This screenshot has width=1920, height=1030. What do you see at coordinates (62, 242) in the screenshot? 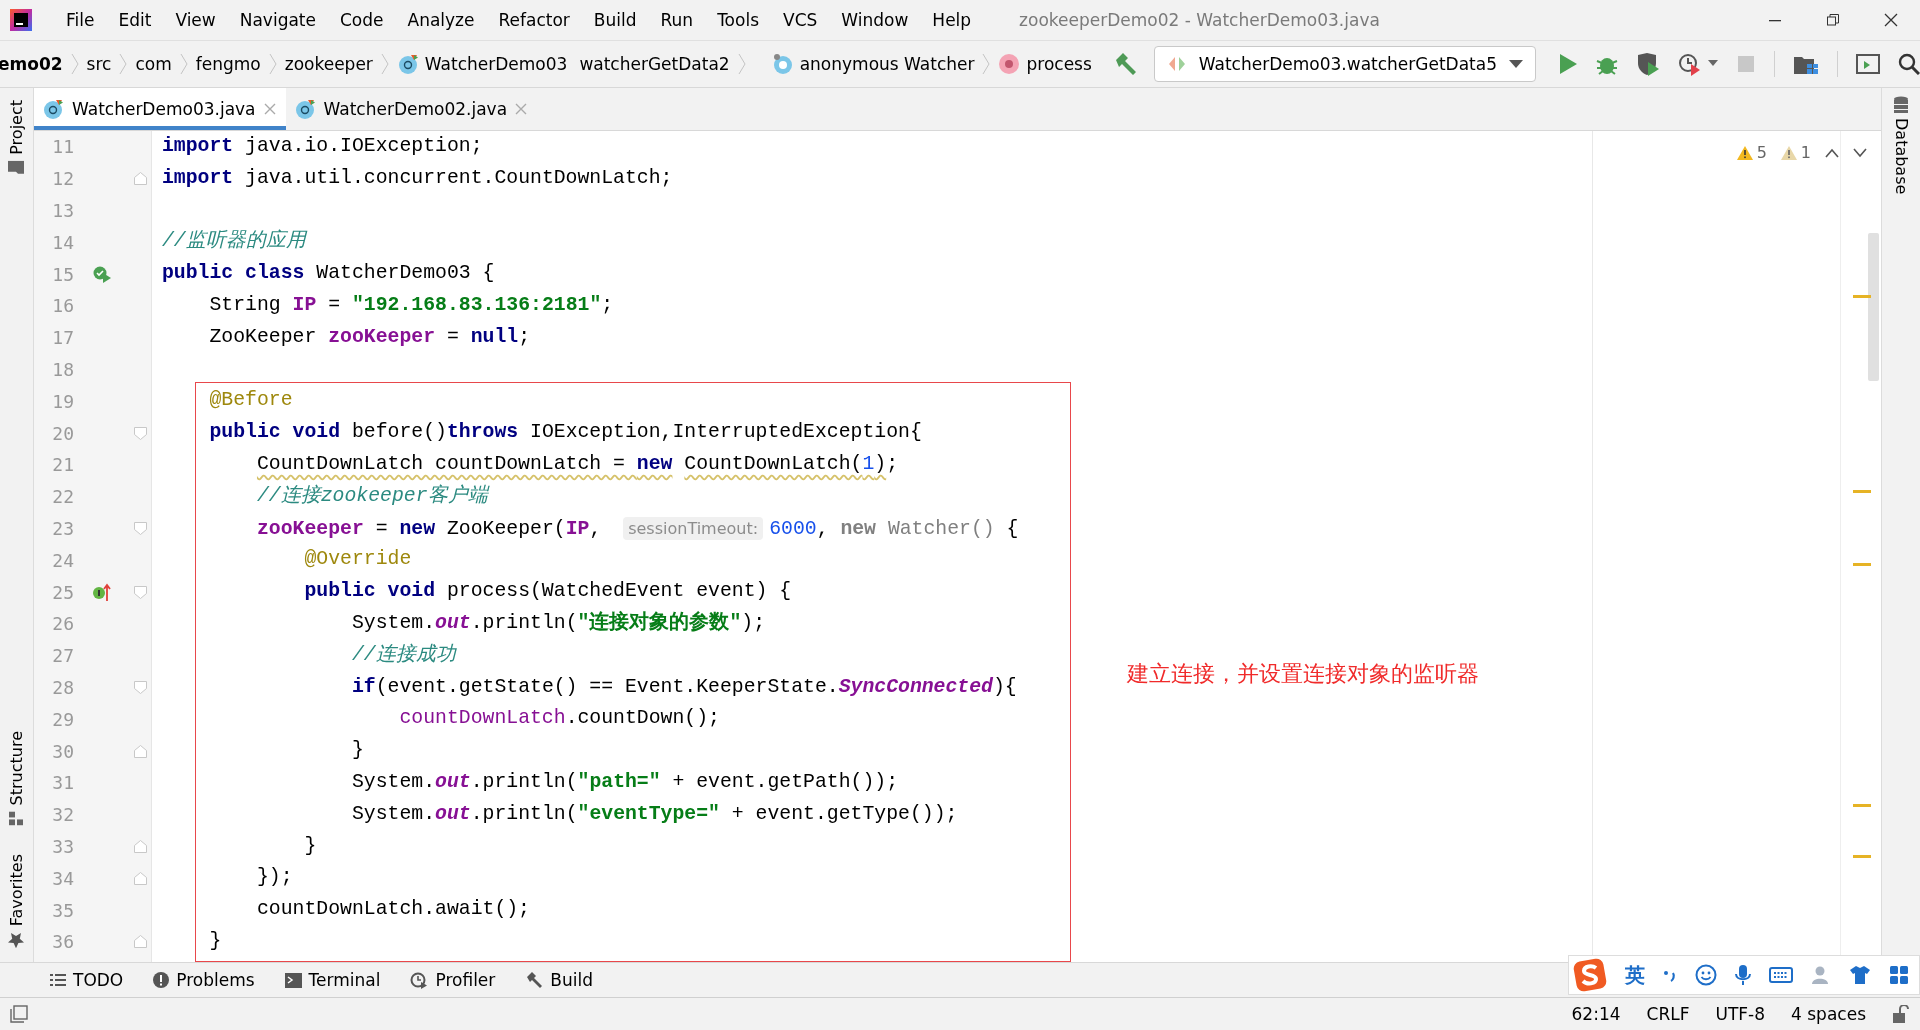
I see `line-number: 14` at bounding box center [62, 242].